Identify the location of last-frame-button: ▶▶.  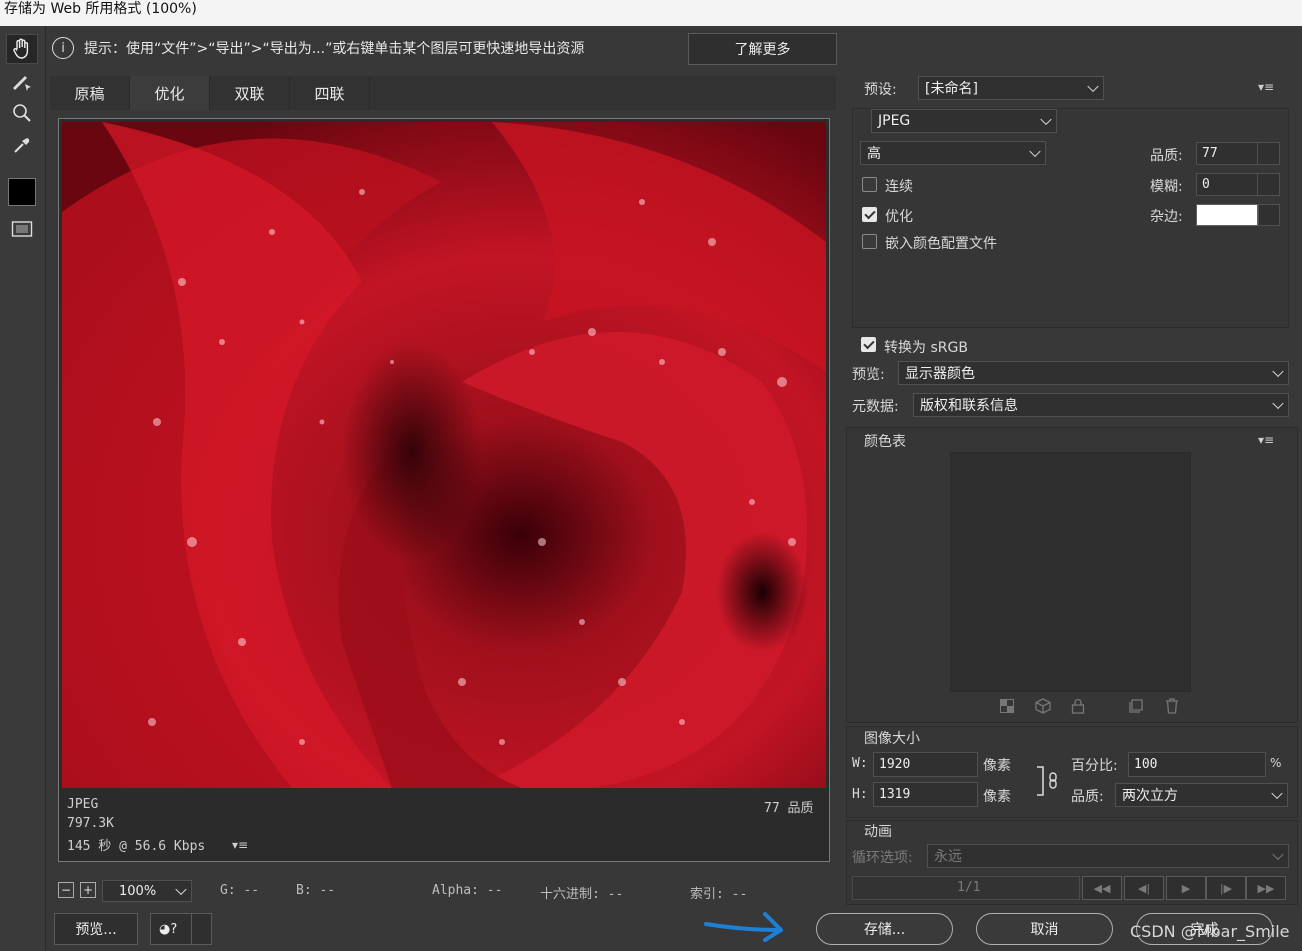
(1266, 888).